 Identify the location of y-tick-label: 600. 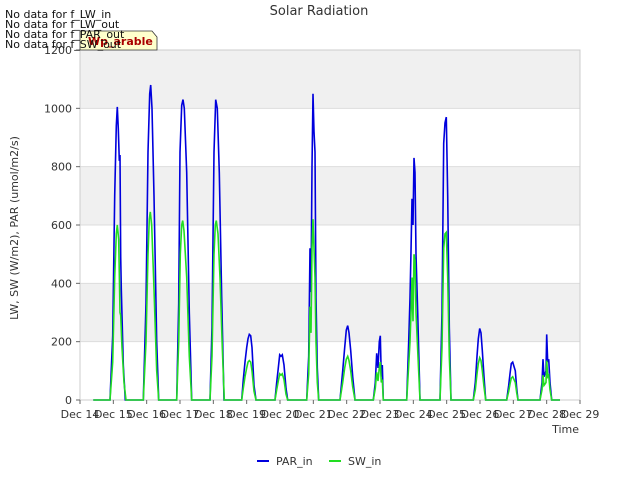
(61, 225).